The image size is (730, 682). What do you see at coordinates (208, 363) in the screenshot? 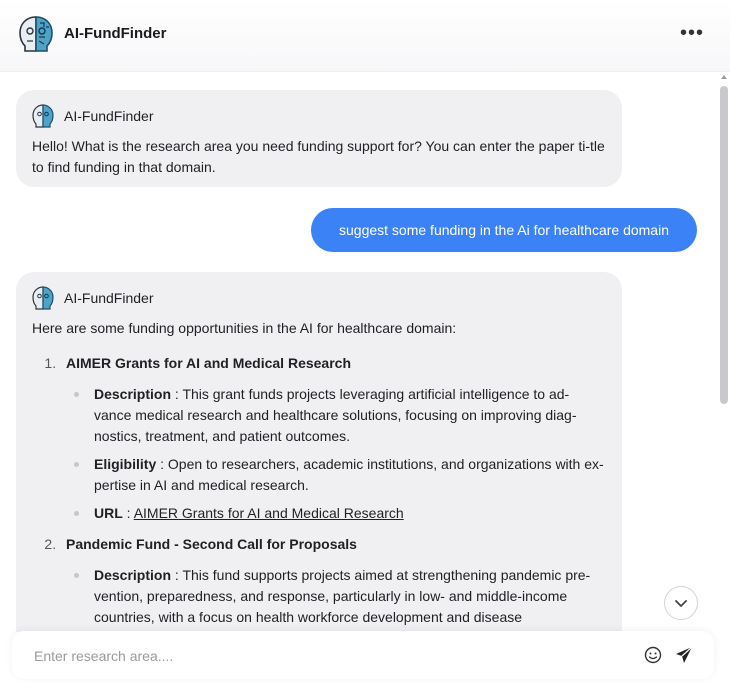
I see `funding-title: AIMER Grants for AI and Medical Research` at bounding box center [208, 363].